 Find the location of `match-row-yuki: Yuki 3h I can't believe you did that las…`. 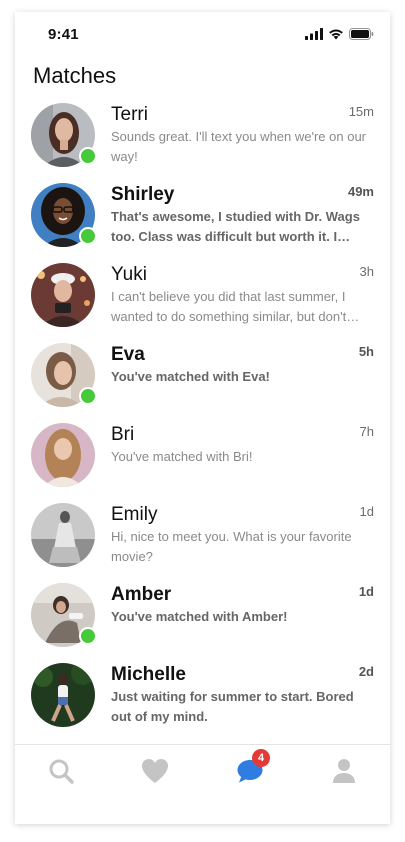

match-row-yuki: Yuki 3h I can't believe you did that las… is located at coordinates (202, 298).